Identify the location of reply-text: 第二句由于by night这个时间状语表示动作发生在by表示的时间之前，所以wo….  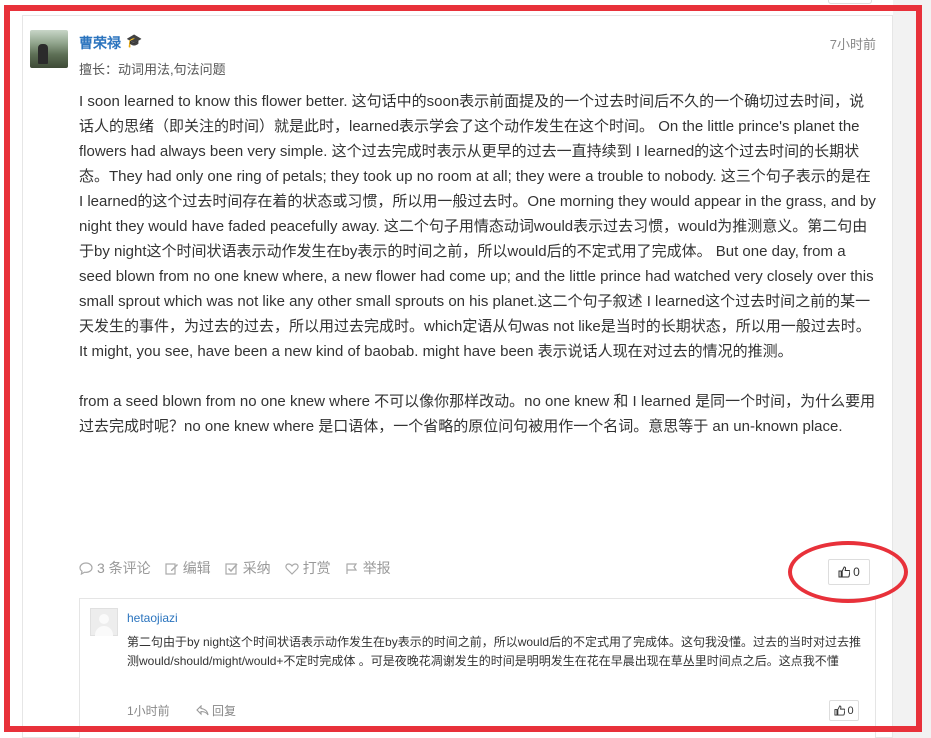
(494, 651).